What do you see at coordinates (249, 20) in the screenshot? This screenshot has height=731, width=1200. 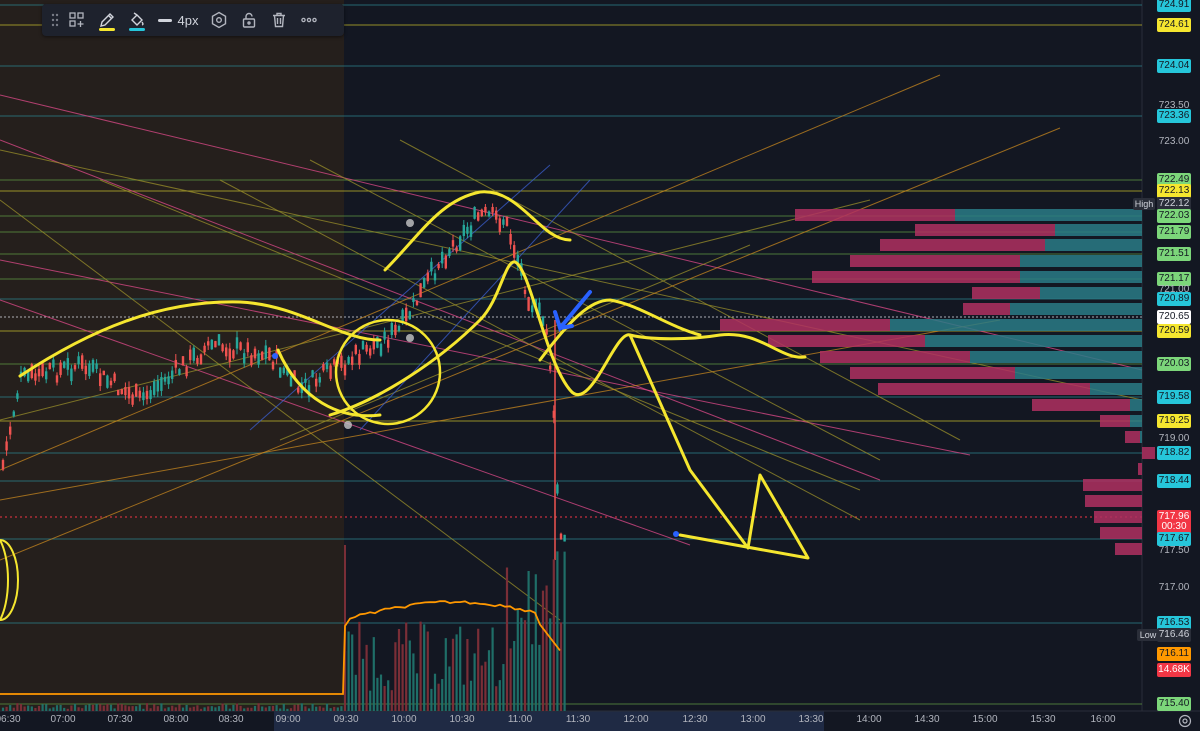 I see `lock-icon` at bounding box center [249, 20].